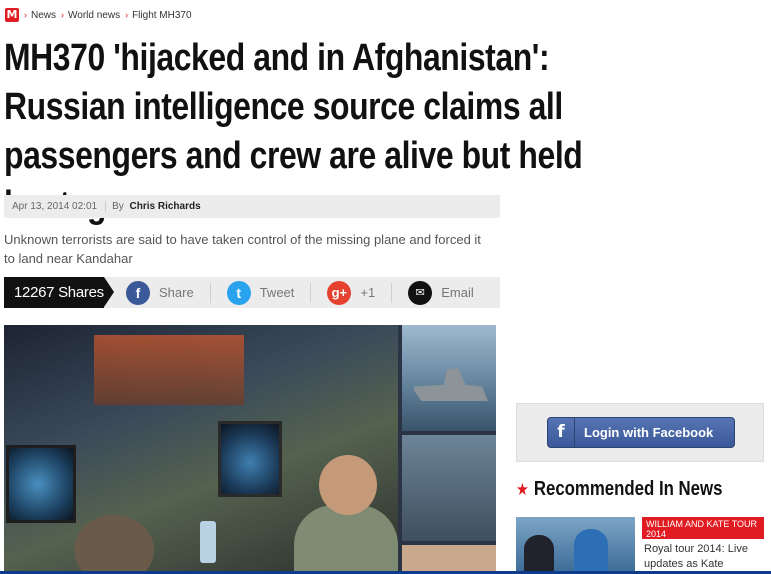 The height and width of the screenshot is (574, 771). What do you see at coordinates (55, 206) in the screenshot?
I see `publish-date: Apr 13, 2014 02:01` at bounding box center [55, 206].